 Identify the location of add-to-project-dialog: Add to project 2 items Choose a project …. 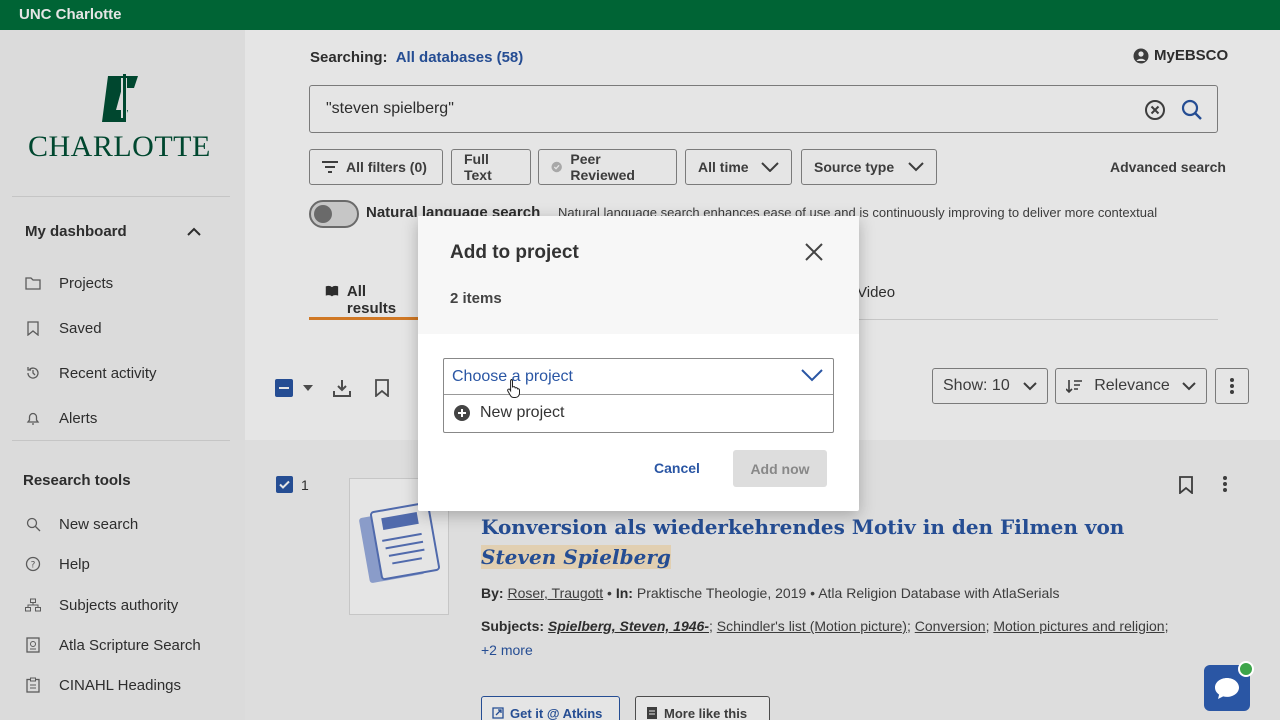
(638, 363).